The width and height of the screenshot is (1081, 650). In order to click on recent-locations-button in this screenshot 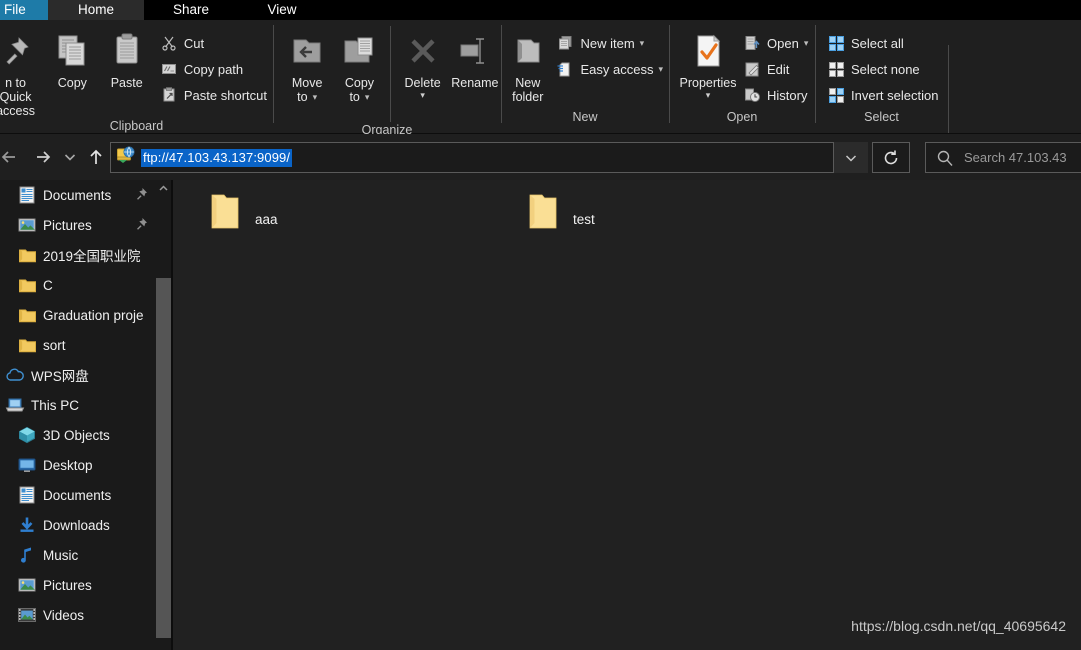, I will do `click(70, 157)`.